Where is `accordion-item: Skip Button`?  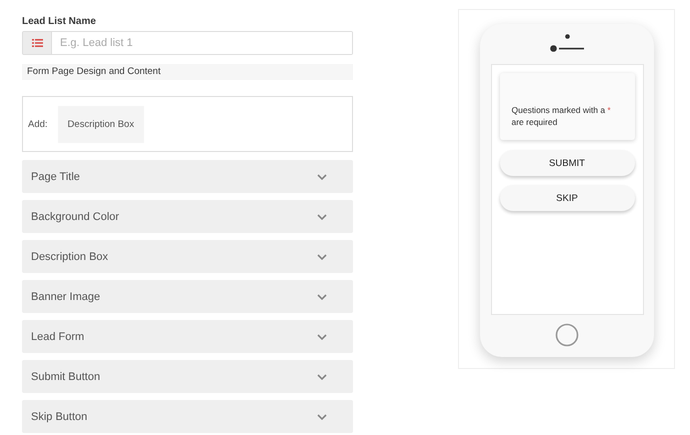
accordion-item: Skip Button is located at coordinates (187, 416).